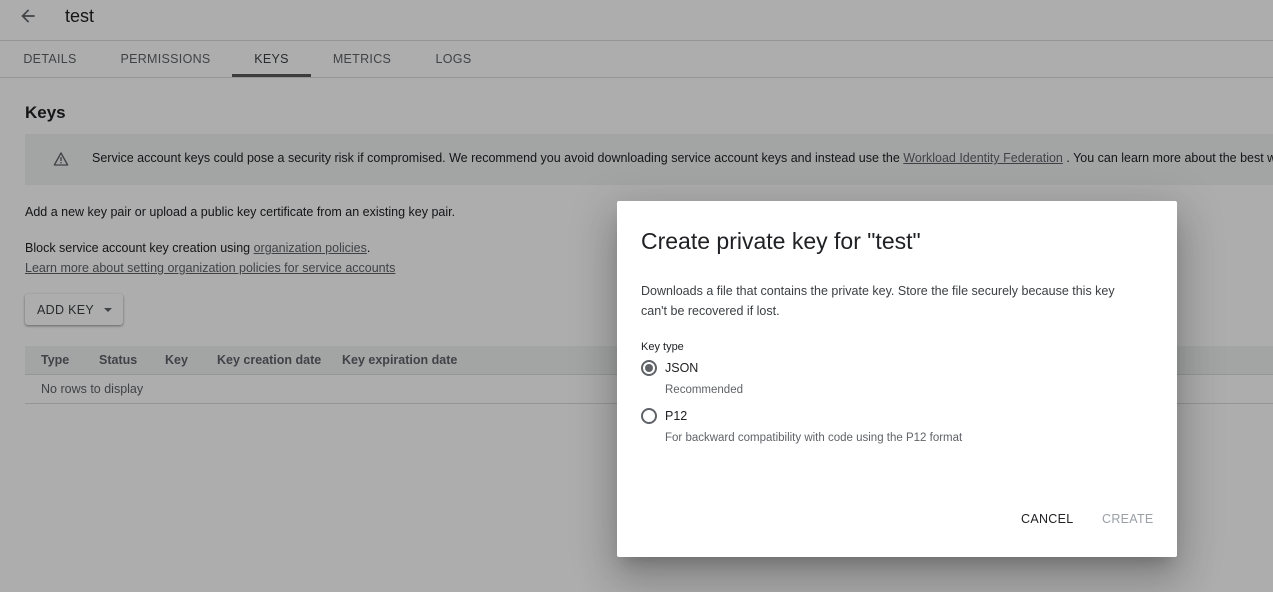  I want to click on key-type-label: Key type, so click(662, 347).